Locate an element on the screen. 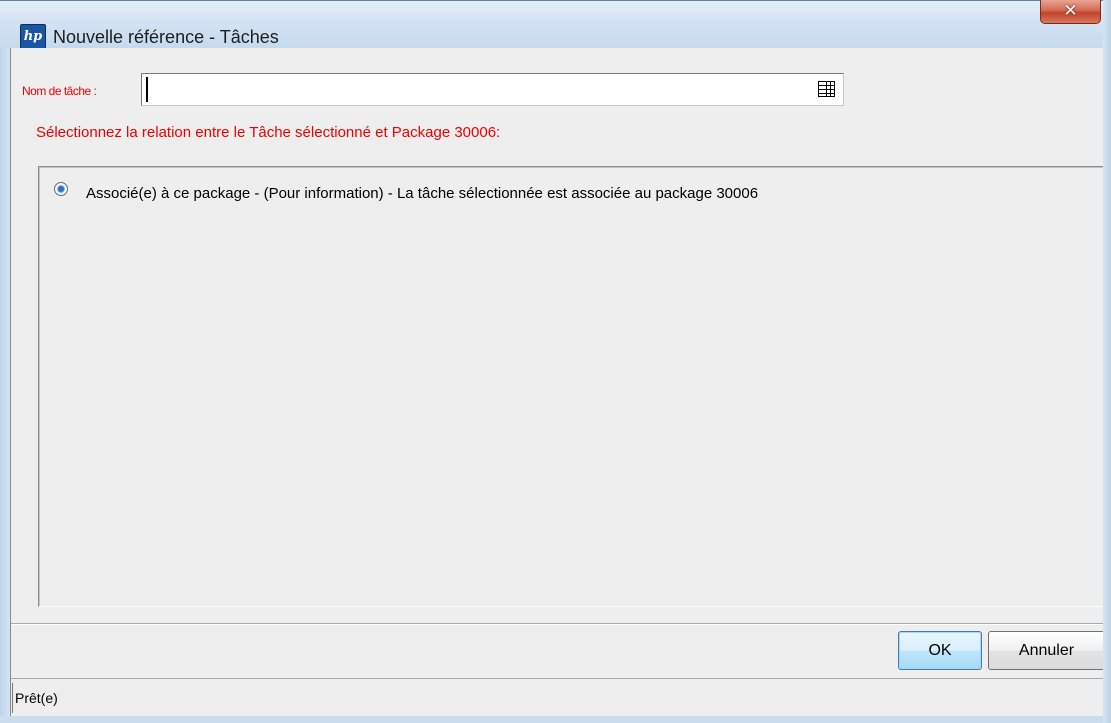  cancel-button: Annuler is located at coordinates (1046, 650).